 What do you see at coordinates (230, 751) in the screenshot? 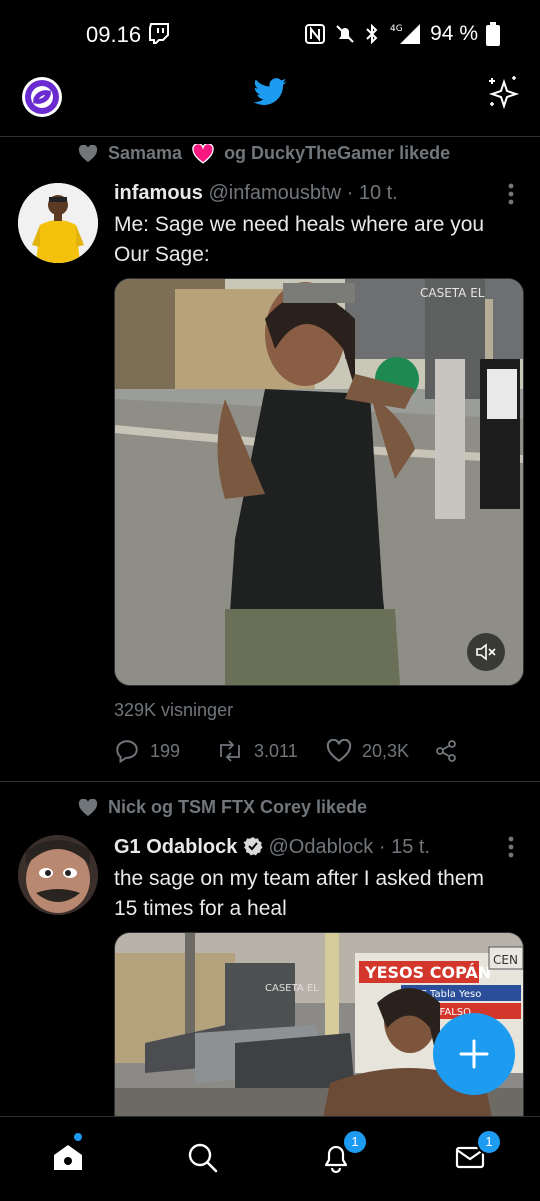
I see `retweet-icon` at bounding box center [230, 751].